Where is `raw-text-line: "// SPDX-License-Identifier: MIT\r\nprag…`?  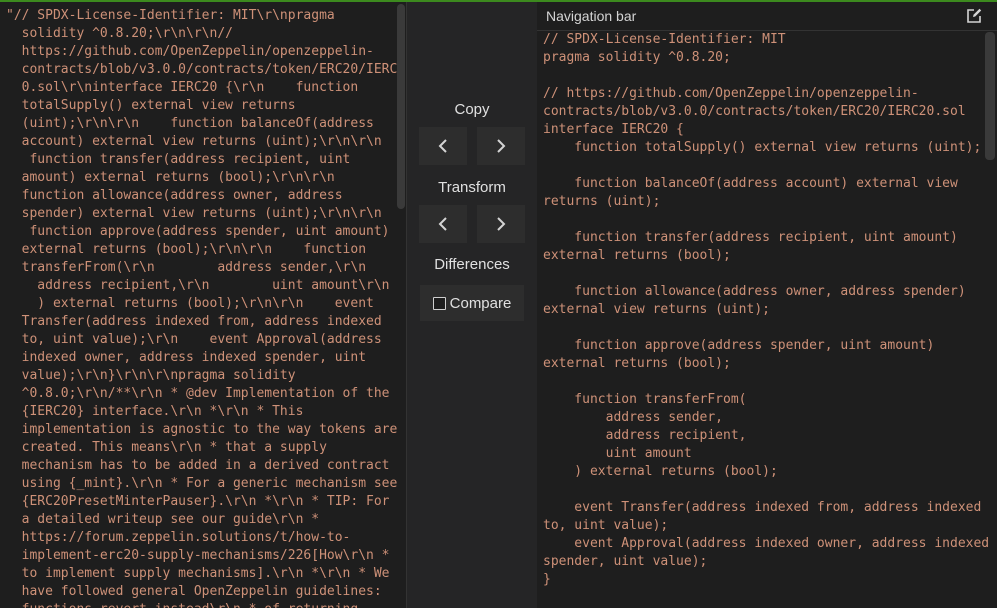
raw-text-line: "// SPDX-License-Identifier: MIT\r\nprag… is located at coordinates (170, 15).